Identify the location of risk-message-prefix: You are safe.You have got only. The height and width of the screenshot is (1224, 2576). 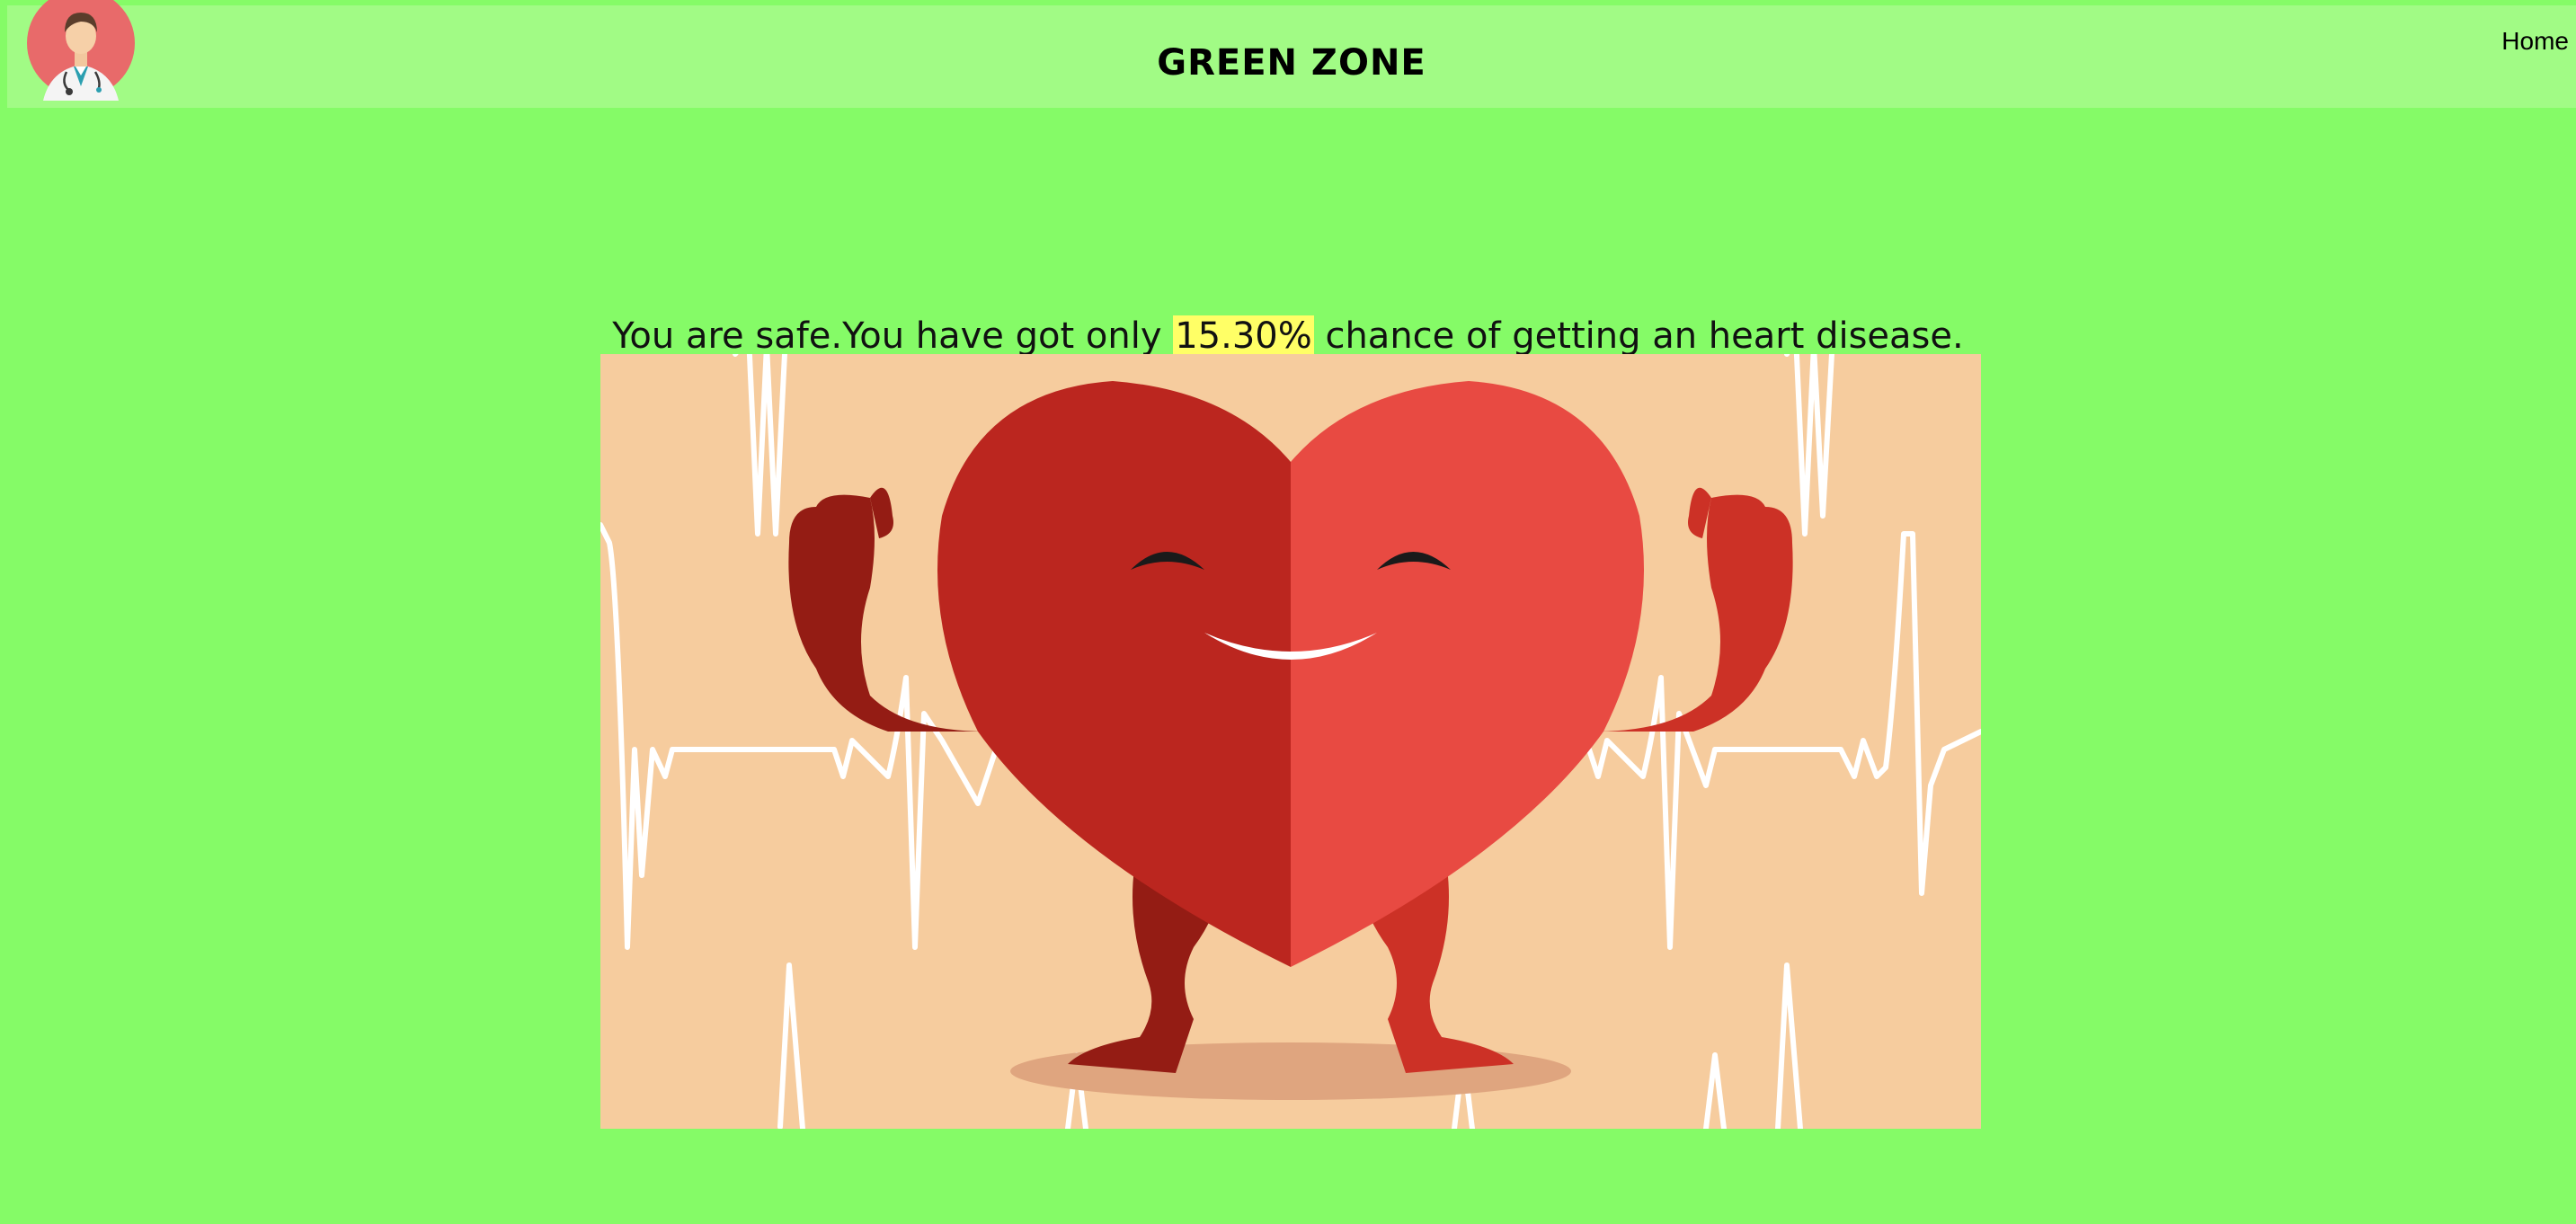
(893, 336).